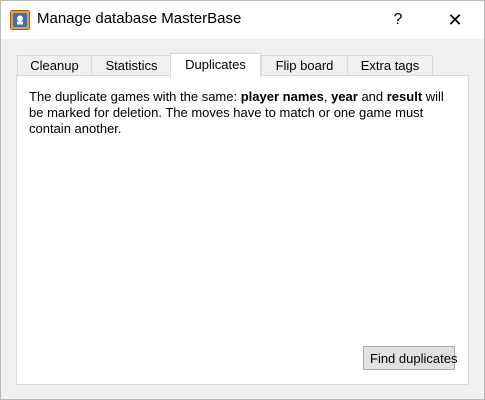  Describe the element at coordinates (304, 65) in the screenshot. I see `tab-flip-board: Flip board` at that location.